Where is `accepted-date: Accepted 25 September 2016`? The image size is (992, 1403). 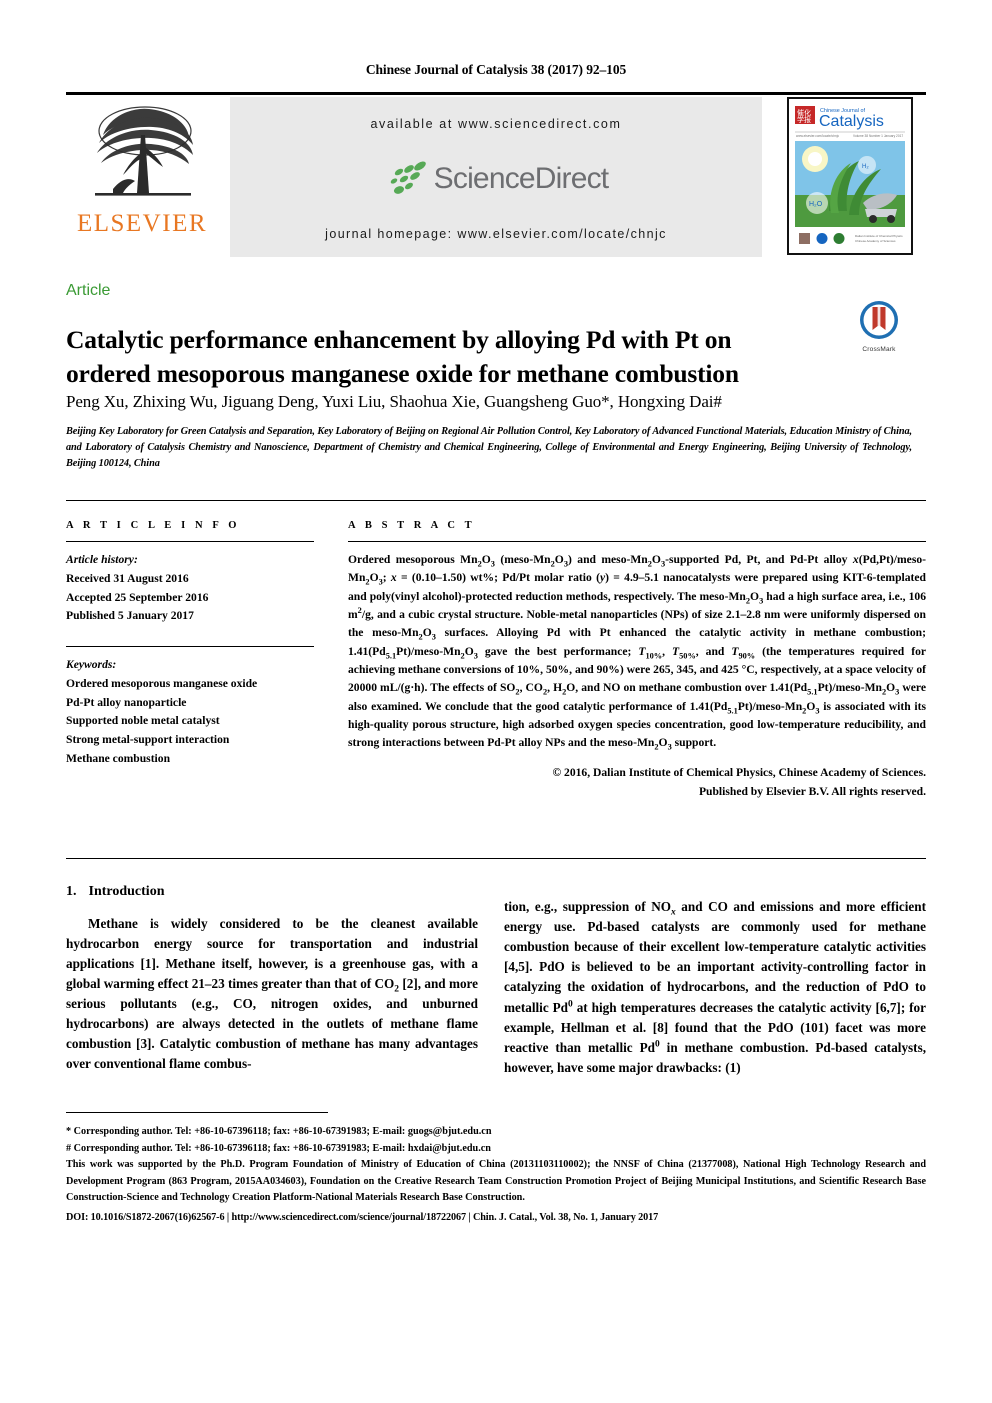 accepted-date: Accepted 25 September 2016 is located at coordinates (137, 597).